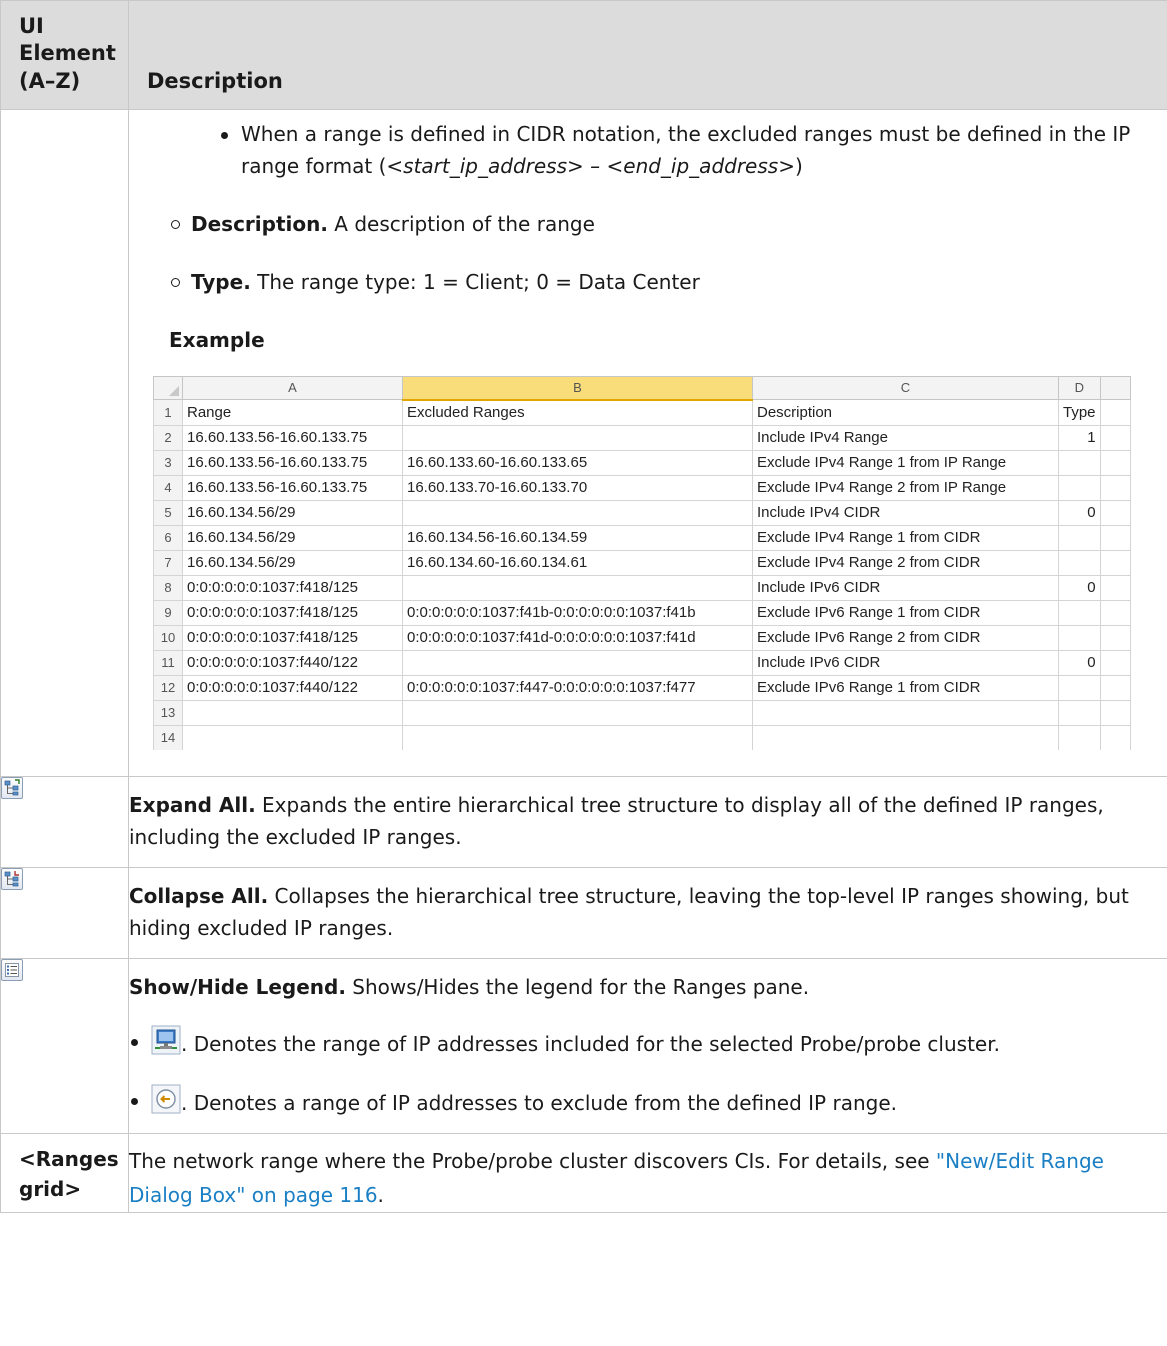  Describe the element at coordinates (168, 712) in the screenshot. I see `row-number: 13` at that location.